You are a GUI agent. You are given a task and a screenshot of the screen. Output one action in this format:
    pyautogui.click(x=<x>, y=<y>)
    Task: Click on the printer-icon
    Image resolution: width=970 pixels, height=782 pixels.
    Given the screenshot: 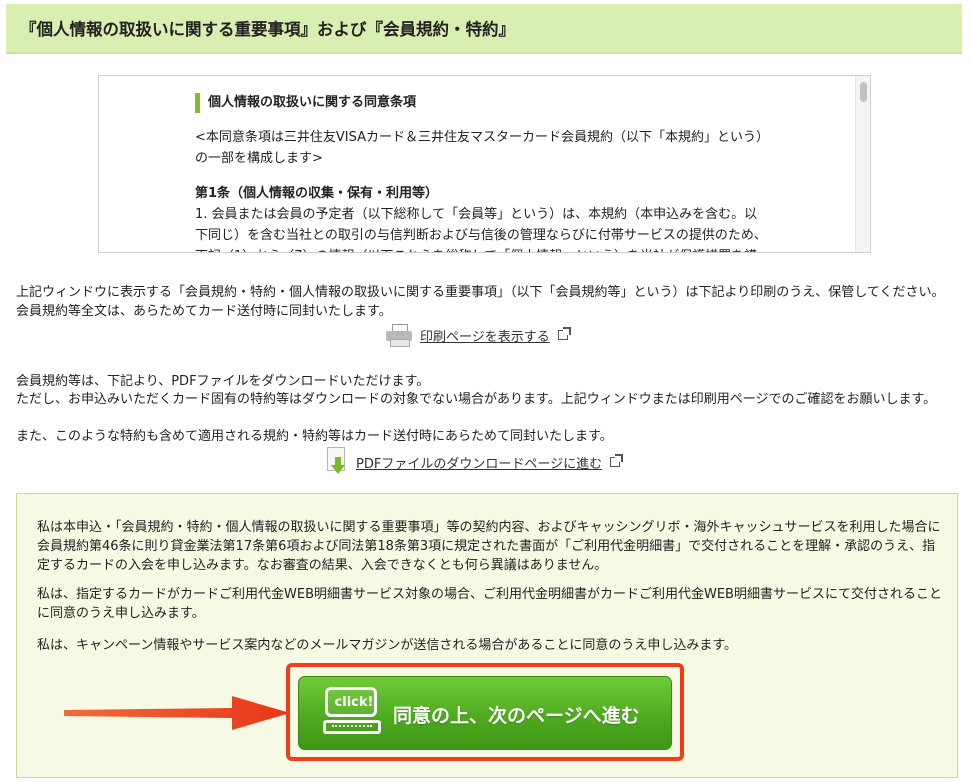 What is the action you would take?
    pyautogui.click(x=399, y=335)
    